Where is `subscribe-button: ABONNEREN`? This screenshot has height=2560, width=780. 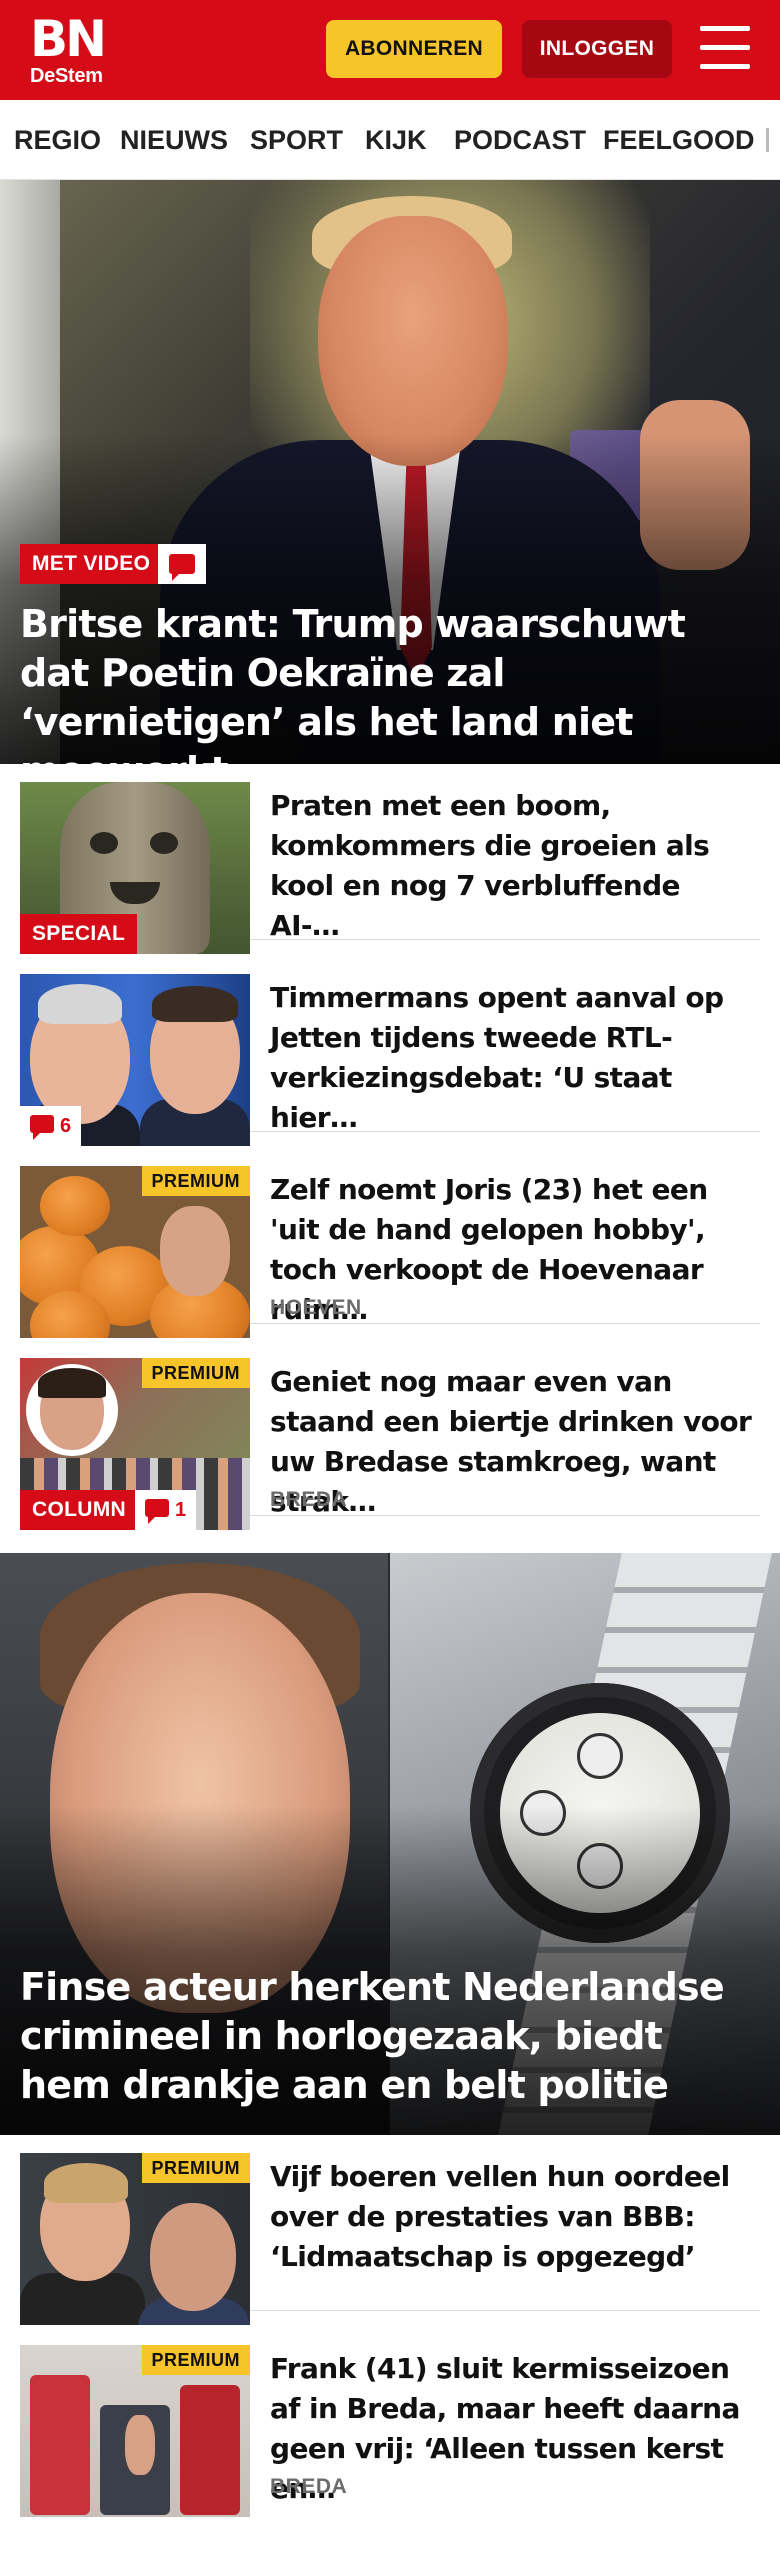 subscribe-button: ABONNEREN is located at coordinates (414, 49).